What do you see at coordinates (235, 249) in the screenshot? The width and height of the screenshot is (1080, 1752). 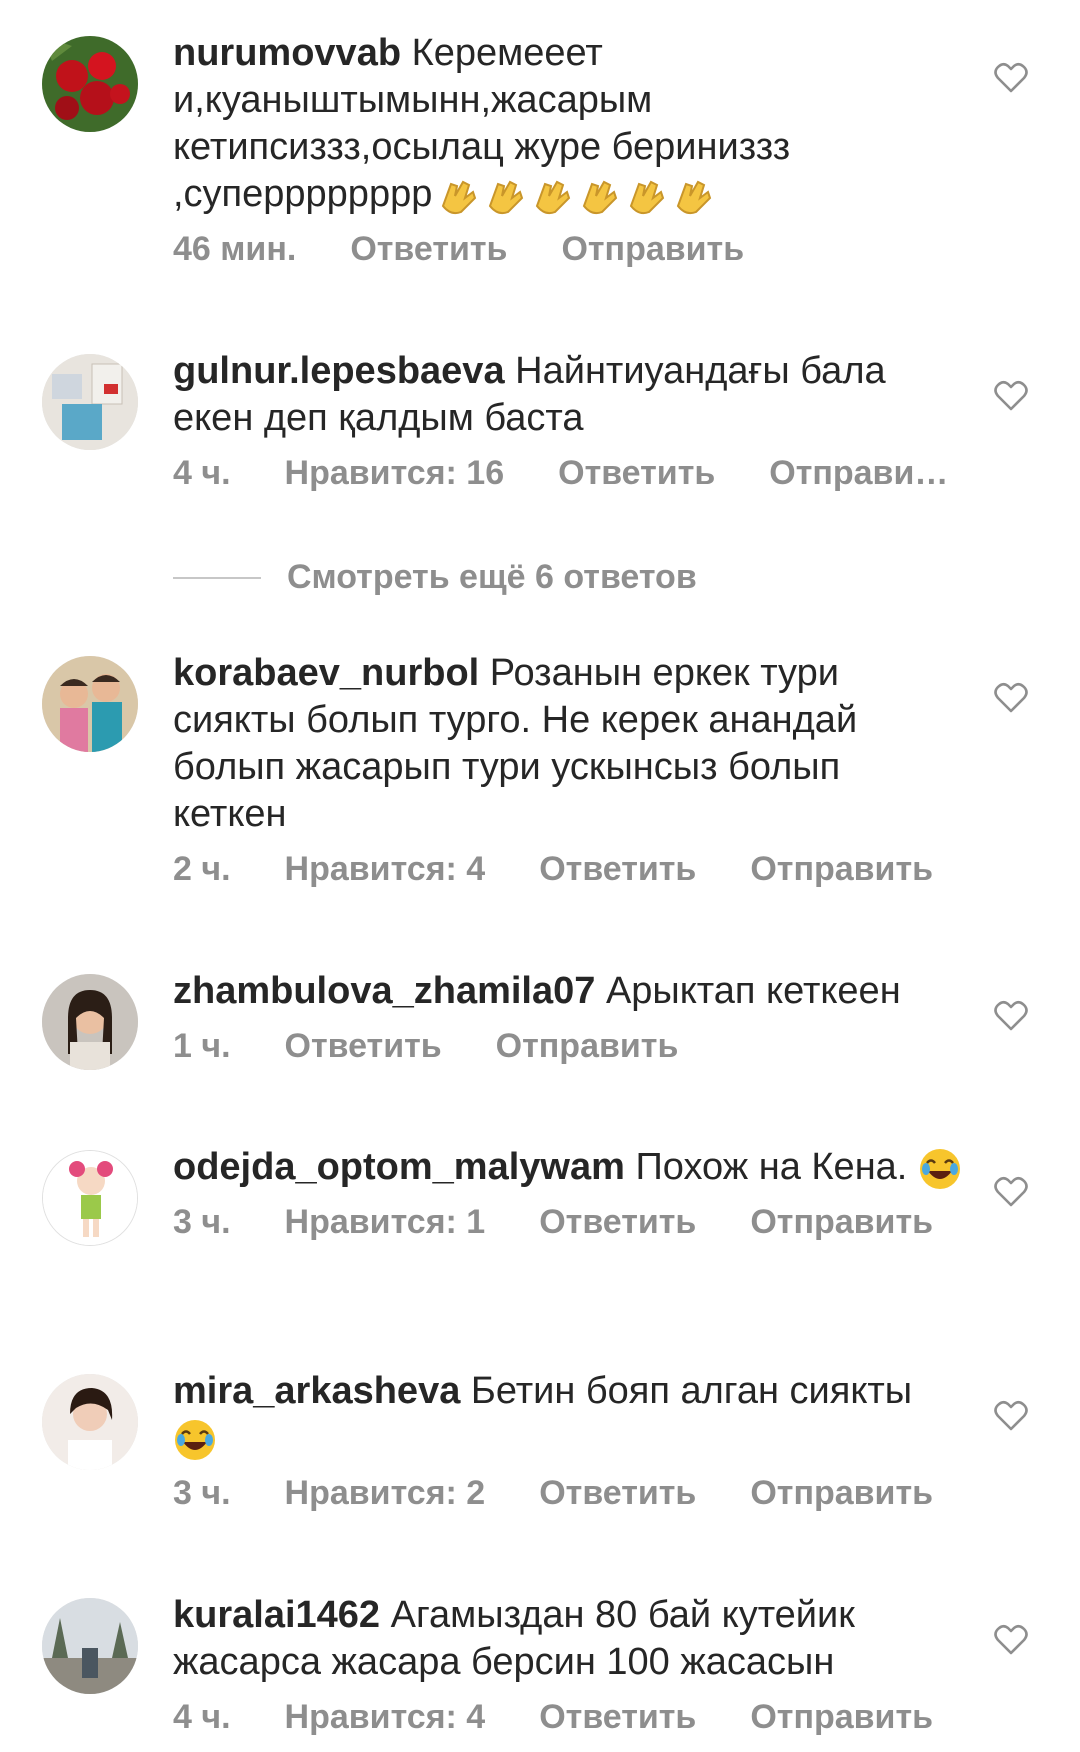 I see `comment-time: 46 мин.` at bounding box center [235, 249].